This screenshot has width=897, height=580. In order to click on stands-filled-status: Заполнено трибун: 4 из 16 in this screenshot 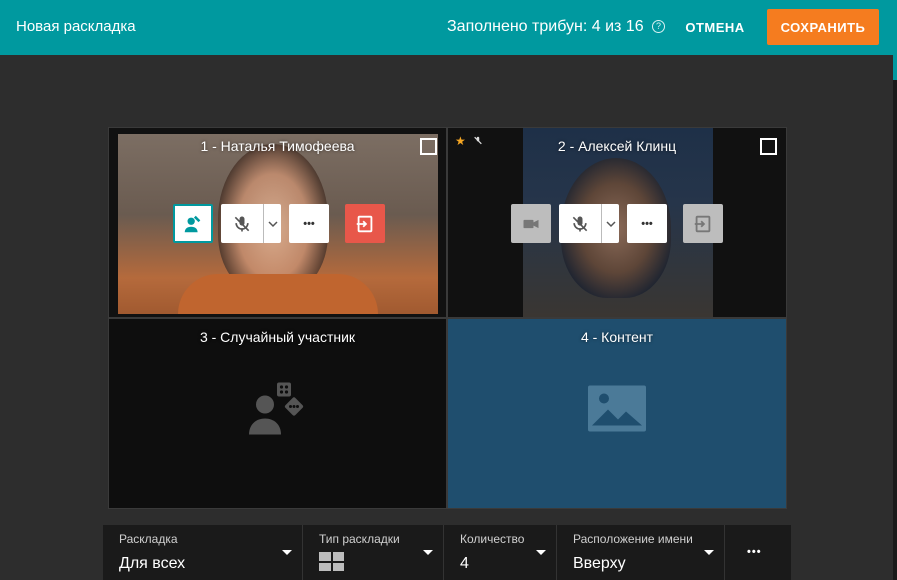, I will do `click(545, 26)`.